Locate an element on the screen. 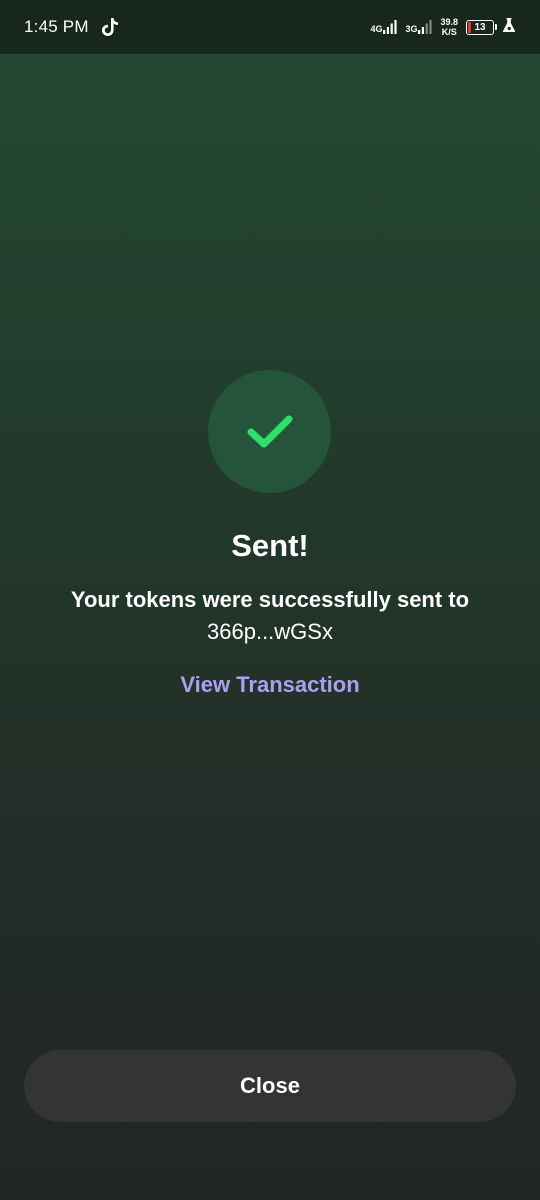 This screenshot has height=1200, width=540. battery-icon: 13 is located at coordinates (481, 27).